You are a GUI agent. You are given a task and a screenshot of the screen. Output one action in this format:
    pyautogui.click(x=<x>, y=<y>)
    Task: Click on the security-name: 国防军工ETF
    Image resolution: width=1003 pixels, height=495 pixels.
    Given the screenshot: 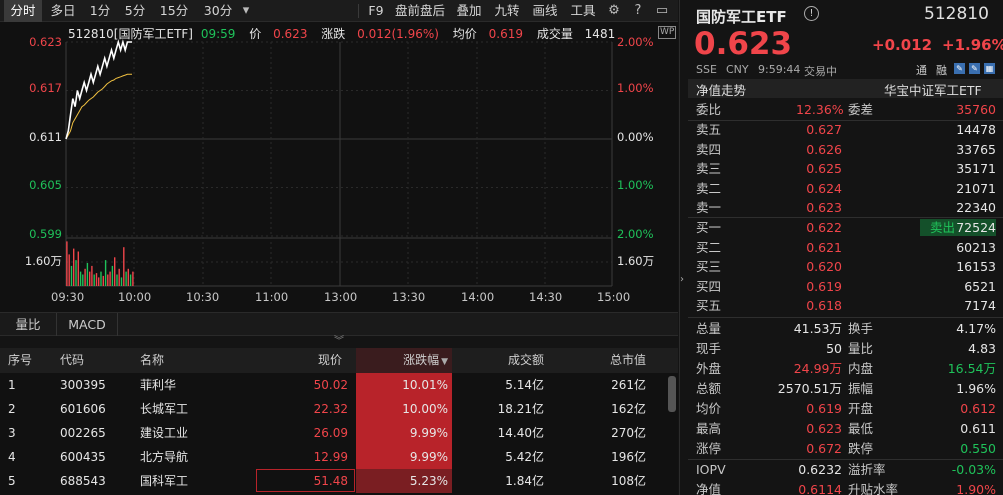 What is the action you would take?
    pyautogui.click(x=741, y=17)
    